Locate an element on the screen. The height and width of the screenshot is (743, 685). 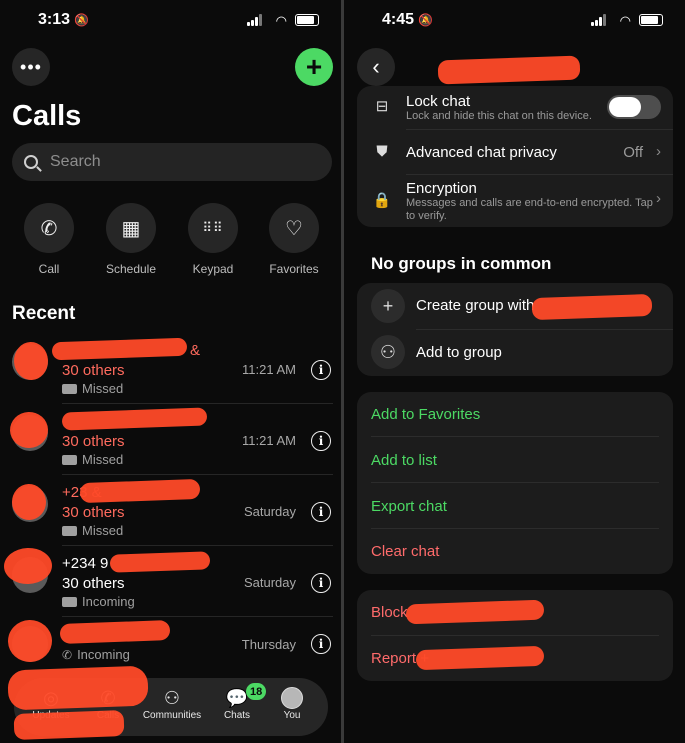
keypad-icon: ⠿⠿ is located at coordinates (213, 228).